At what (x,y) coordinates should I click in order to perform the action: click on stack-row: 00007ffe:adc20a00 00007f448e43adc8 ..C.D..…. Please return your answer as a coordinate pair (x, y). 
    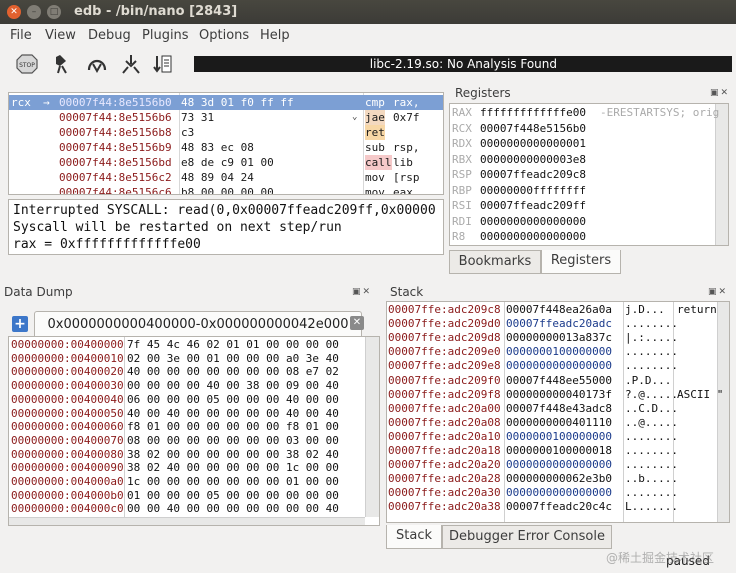
    Looking at the image, I should click on (552, 409).